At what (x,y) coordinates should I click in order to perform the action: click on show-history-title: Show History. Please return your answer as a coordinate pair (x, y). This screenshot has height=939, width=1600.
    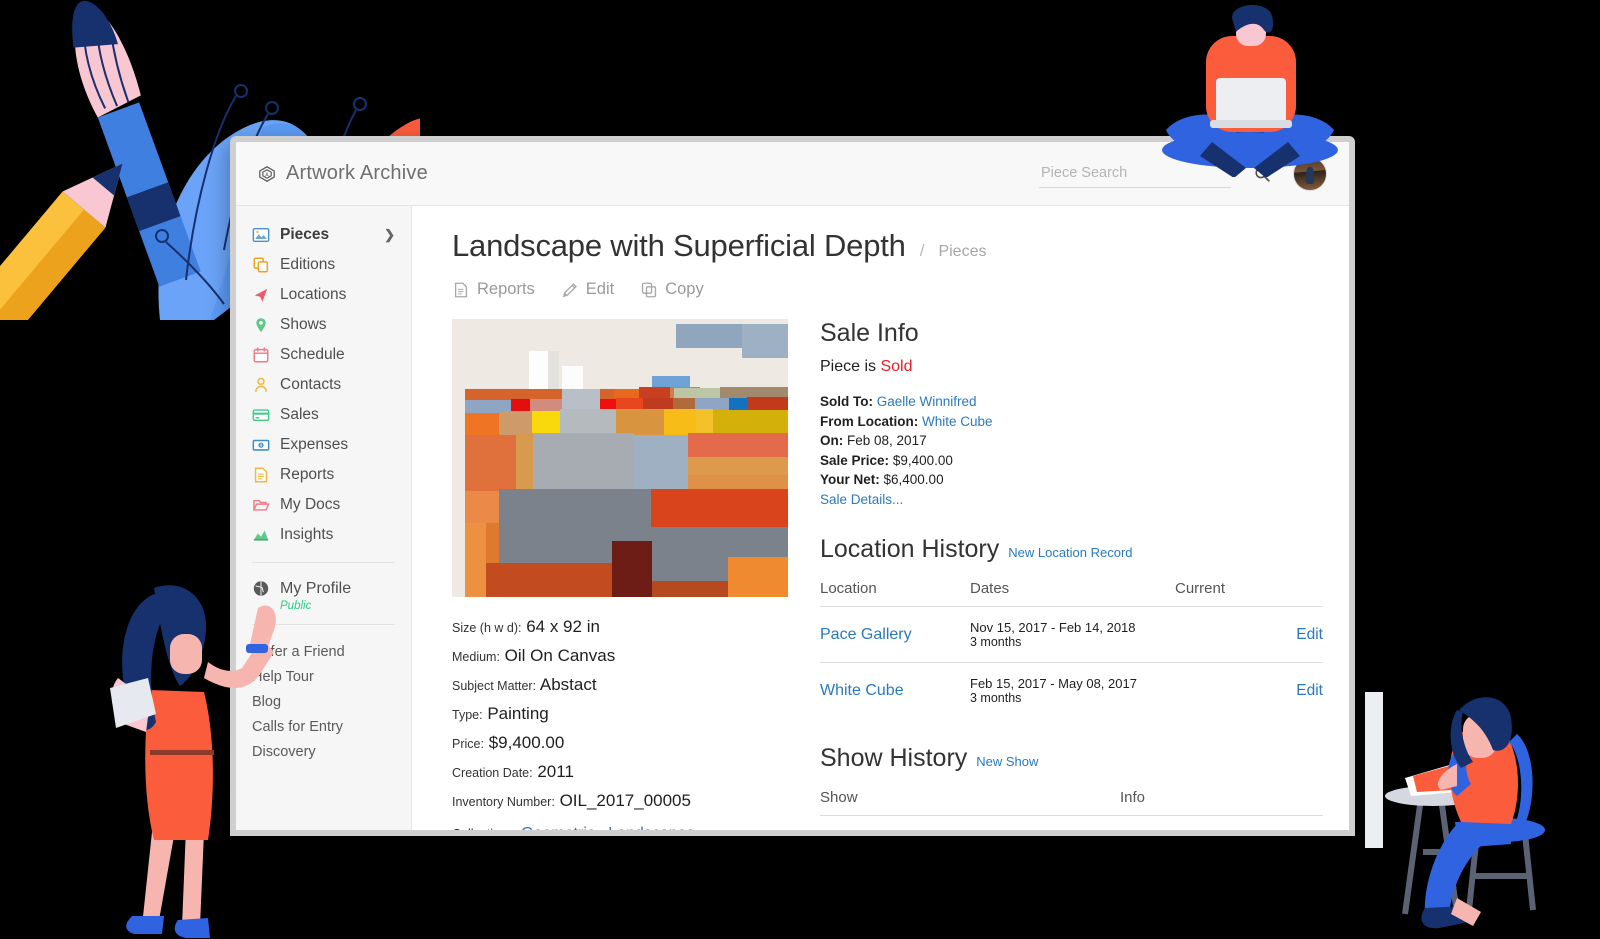
    Looking at the image, I should click on (894, 758).